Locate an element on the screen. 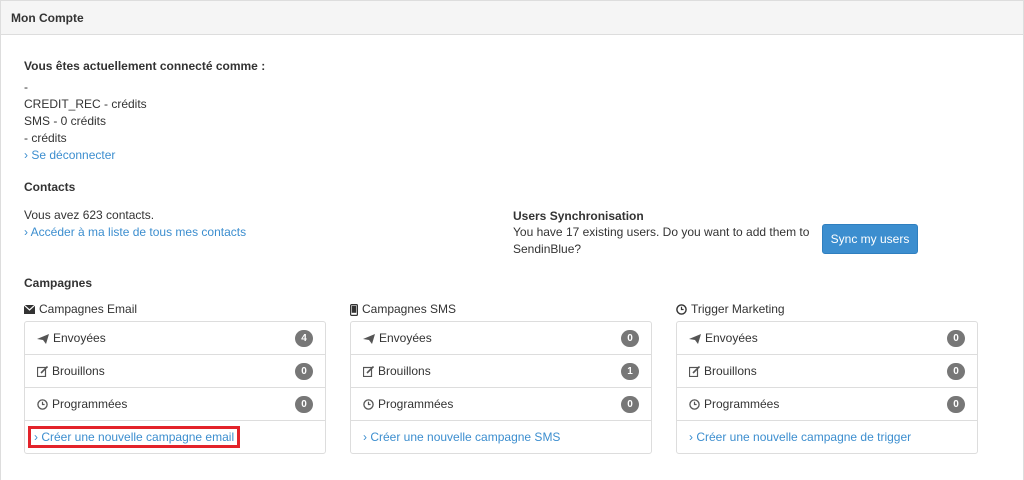 This screenshot has width=1024, height=480. count-badge: 4 is located at coordinates (304, 338).